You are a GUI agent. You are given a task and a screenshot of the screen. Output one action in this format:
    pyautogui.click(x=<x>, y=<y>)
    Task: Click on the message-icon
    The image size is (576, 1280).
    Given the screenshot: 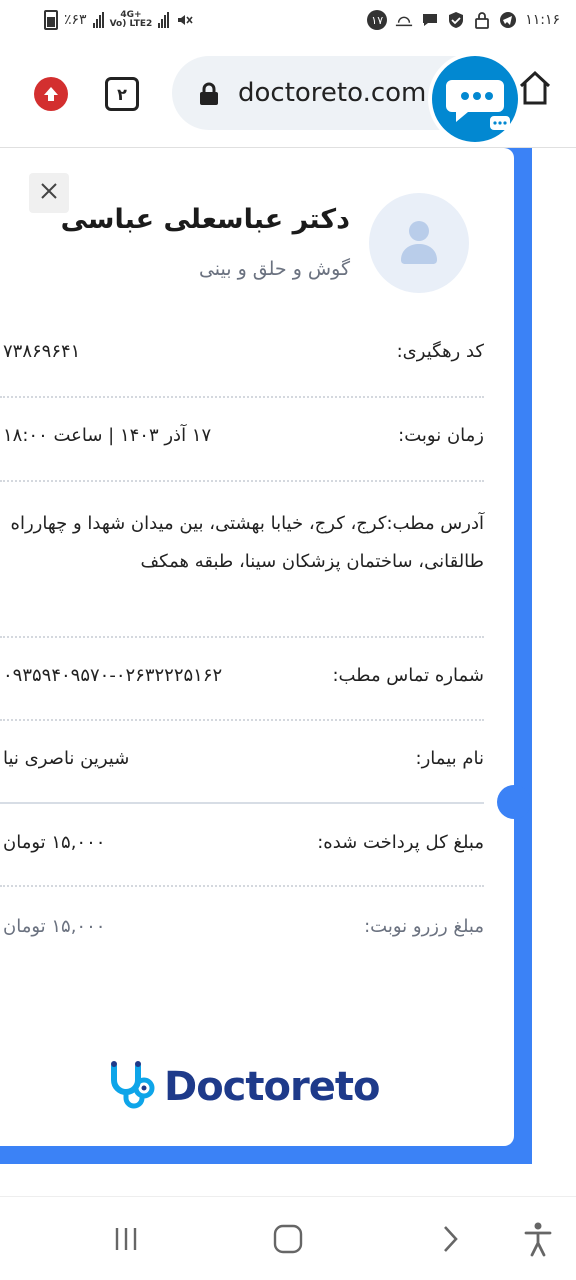 What is the action you would take?
    pyautogui.click(x=430, y=20)
    